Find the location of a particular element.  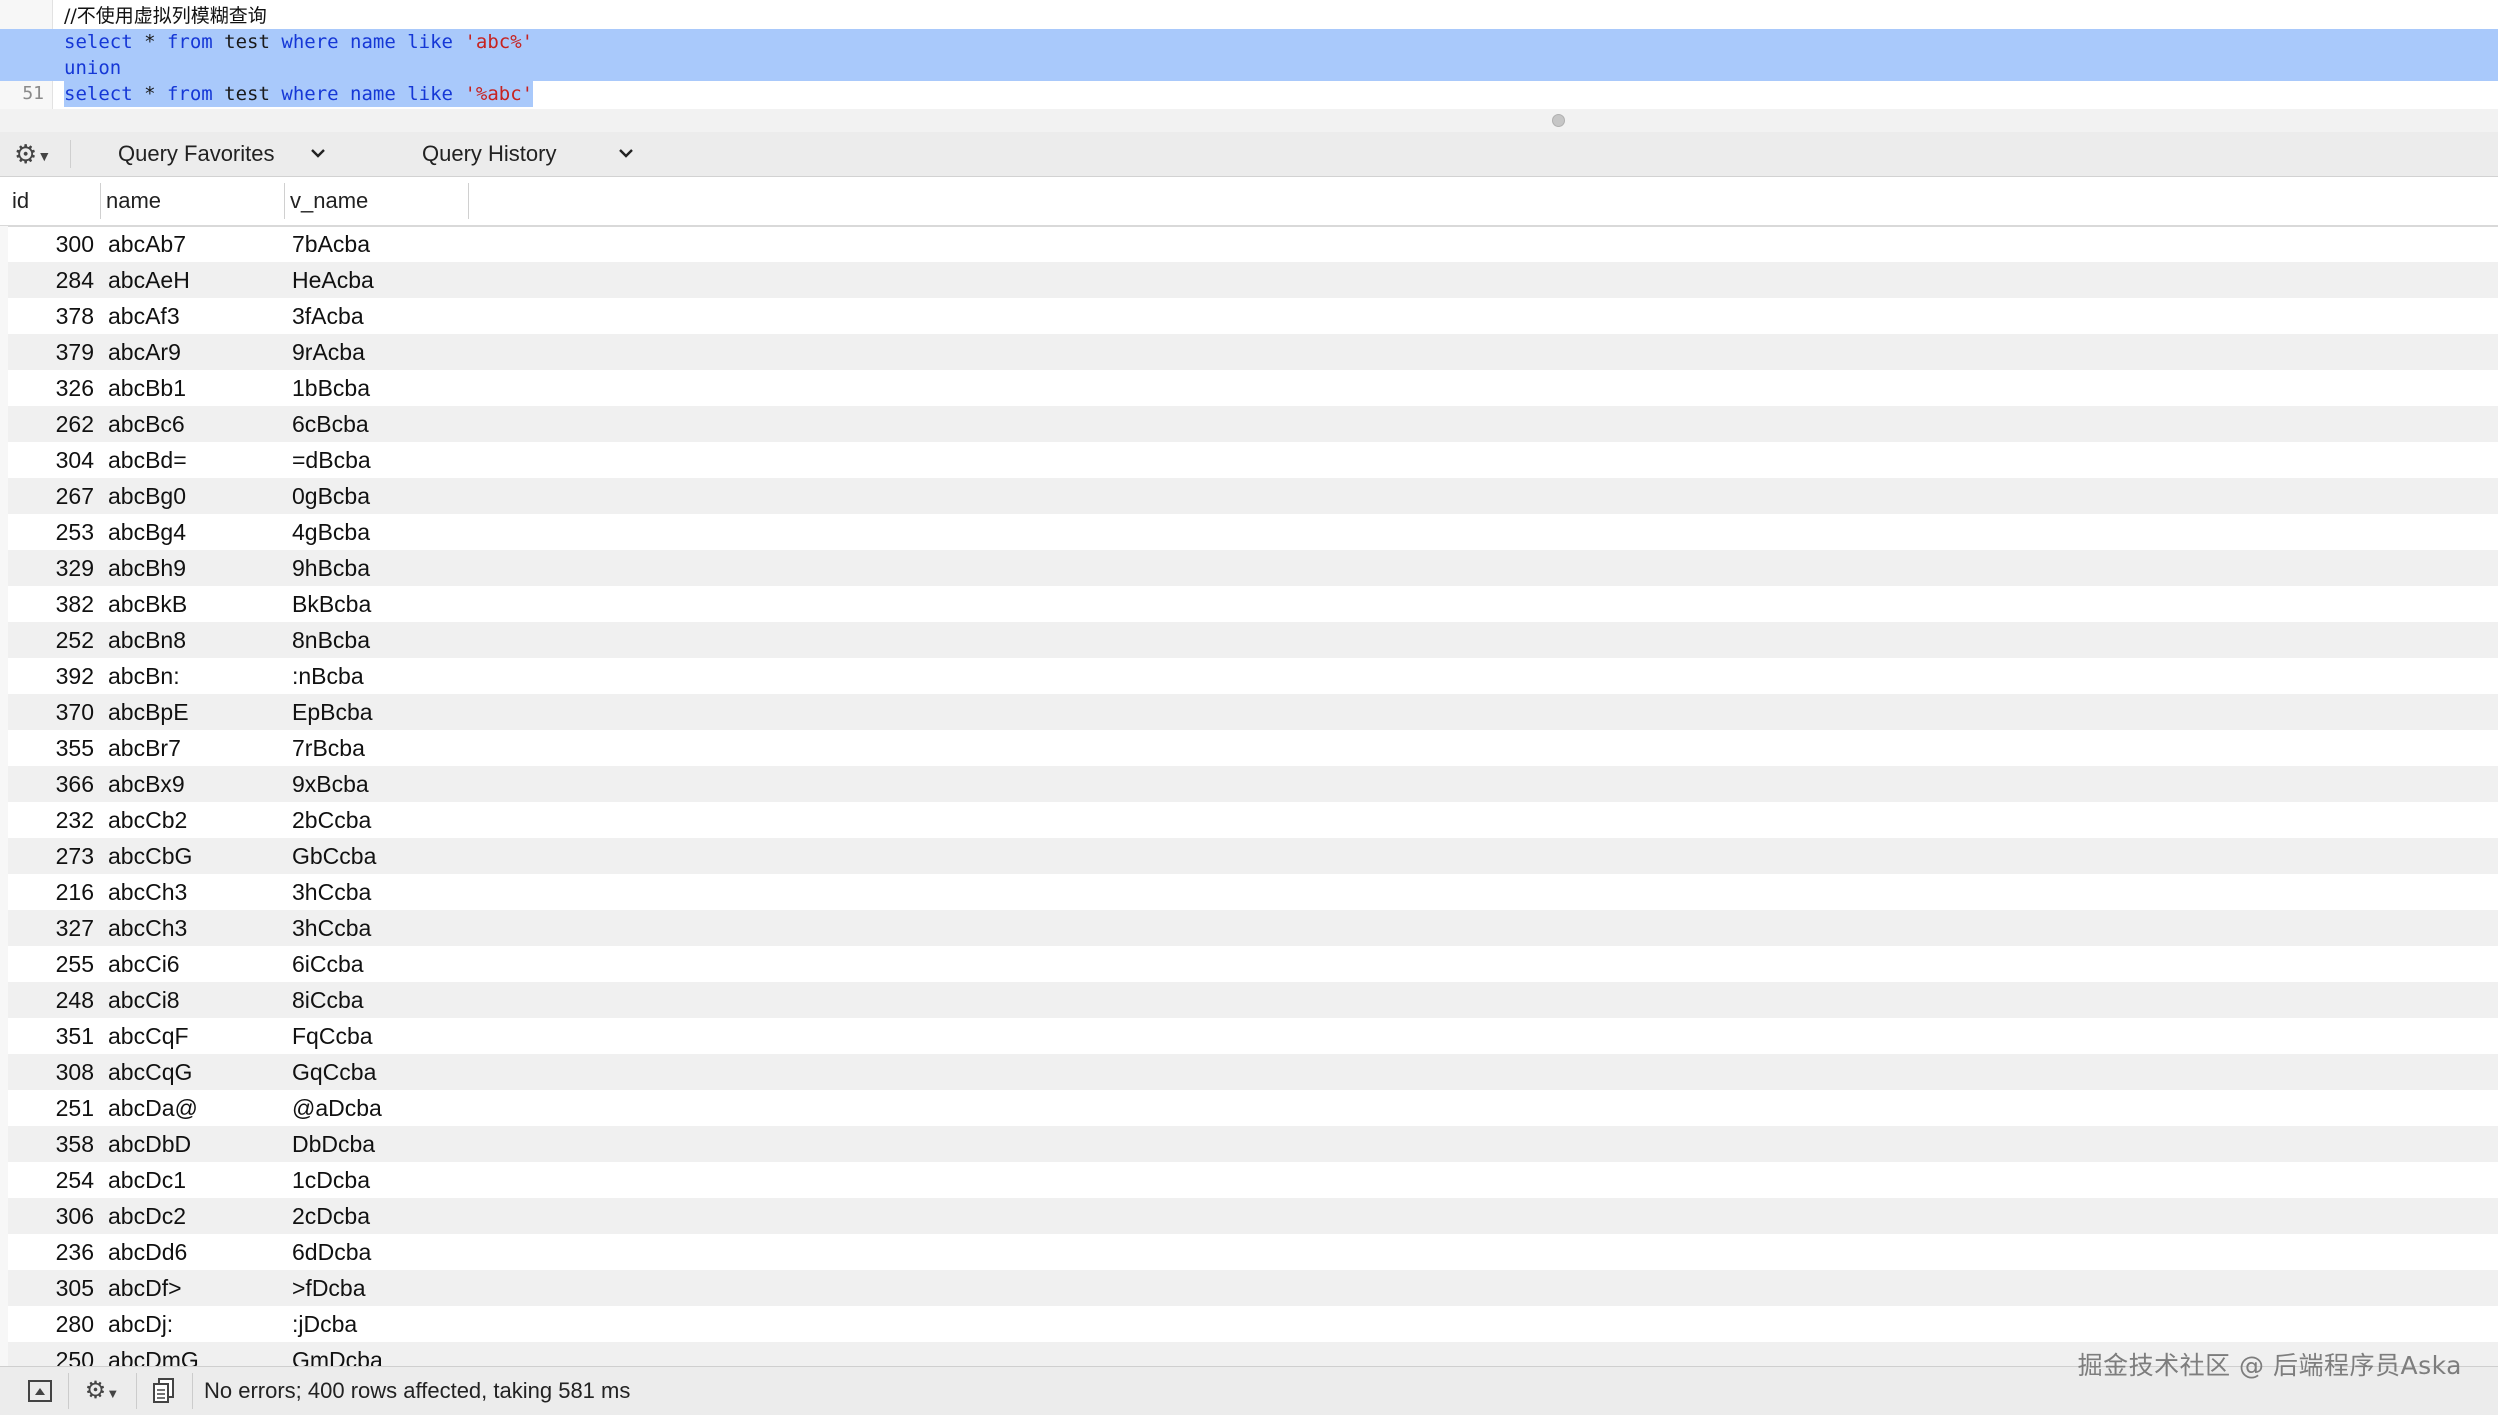

cell-id: 253 is located at coordinates (51, 532).